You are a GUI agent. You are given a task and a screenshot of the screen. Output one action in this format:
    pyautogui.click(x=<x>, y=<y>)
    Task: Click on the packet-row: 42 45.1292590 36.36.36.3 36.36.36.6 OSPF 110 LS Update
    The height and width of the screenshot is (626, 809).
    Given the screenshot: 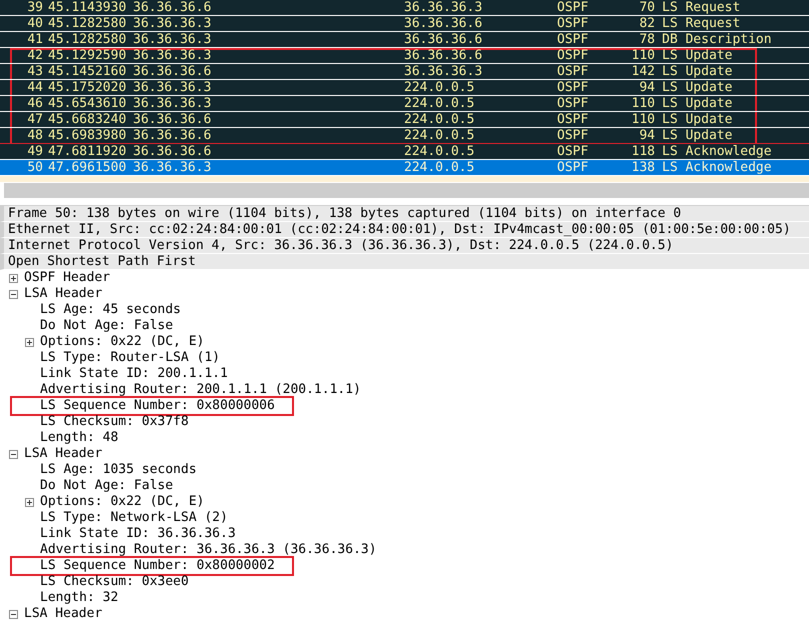 What is the action you would take?
    pyautogui.click(x=404, y=56)
    